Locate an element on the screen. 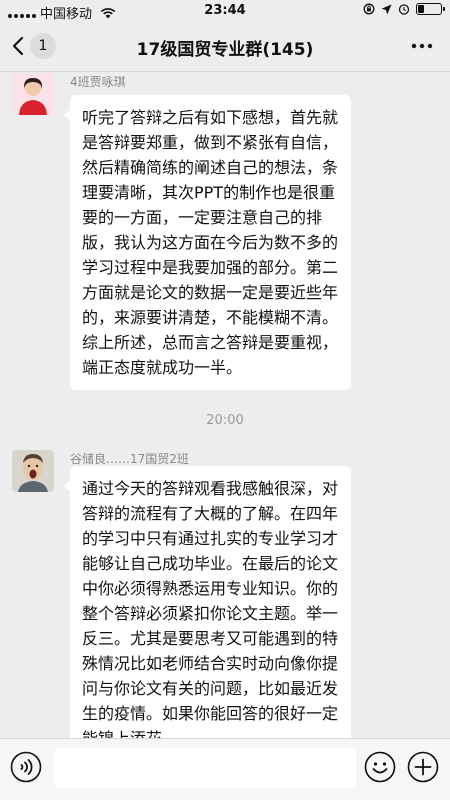 The height and width of the screenshot is (800, 450). voice-icon is located at coordinates (26, 767).